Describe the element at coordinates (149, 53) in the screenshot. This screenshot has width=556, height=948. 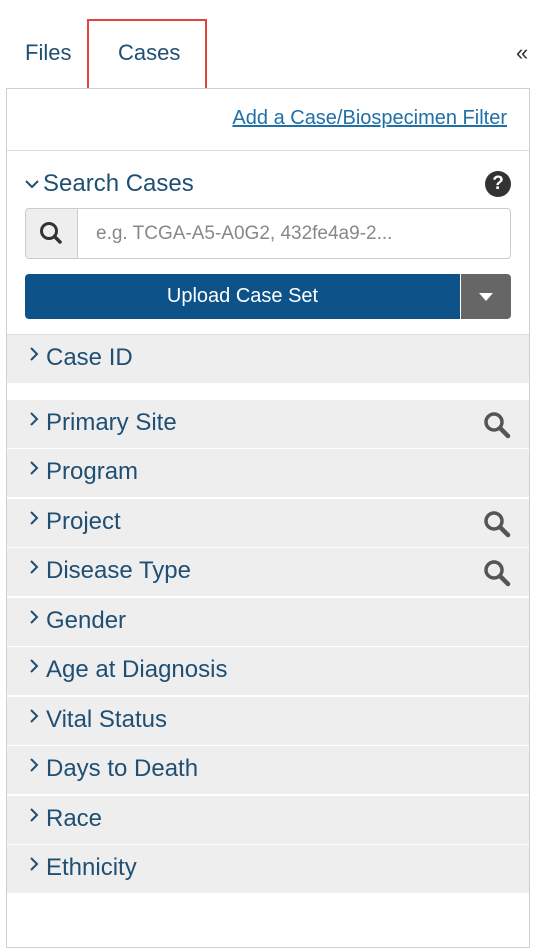
I see `tab-cases: Cases` at that location.